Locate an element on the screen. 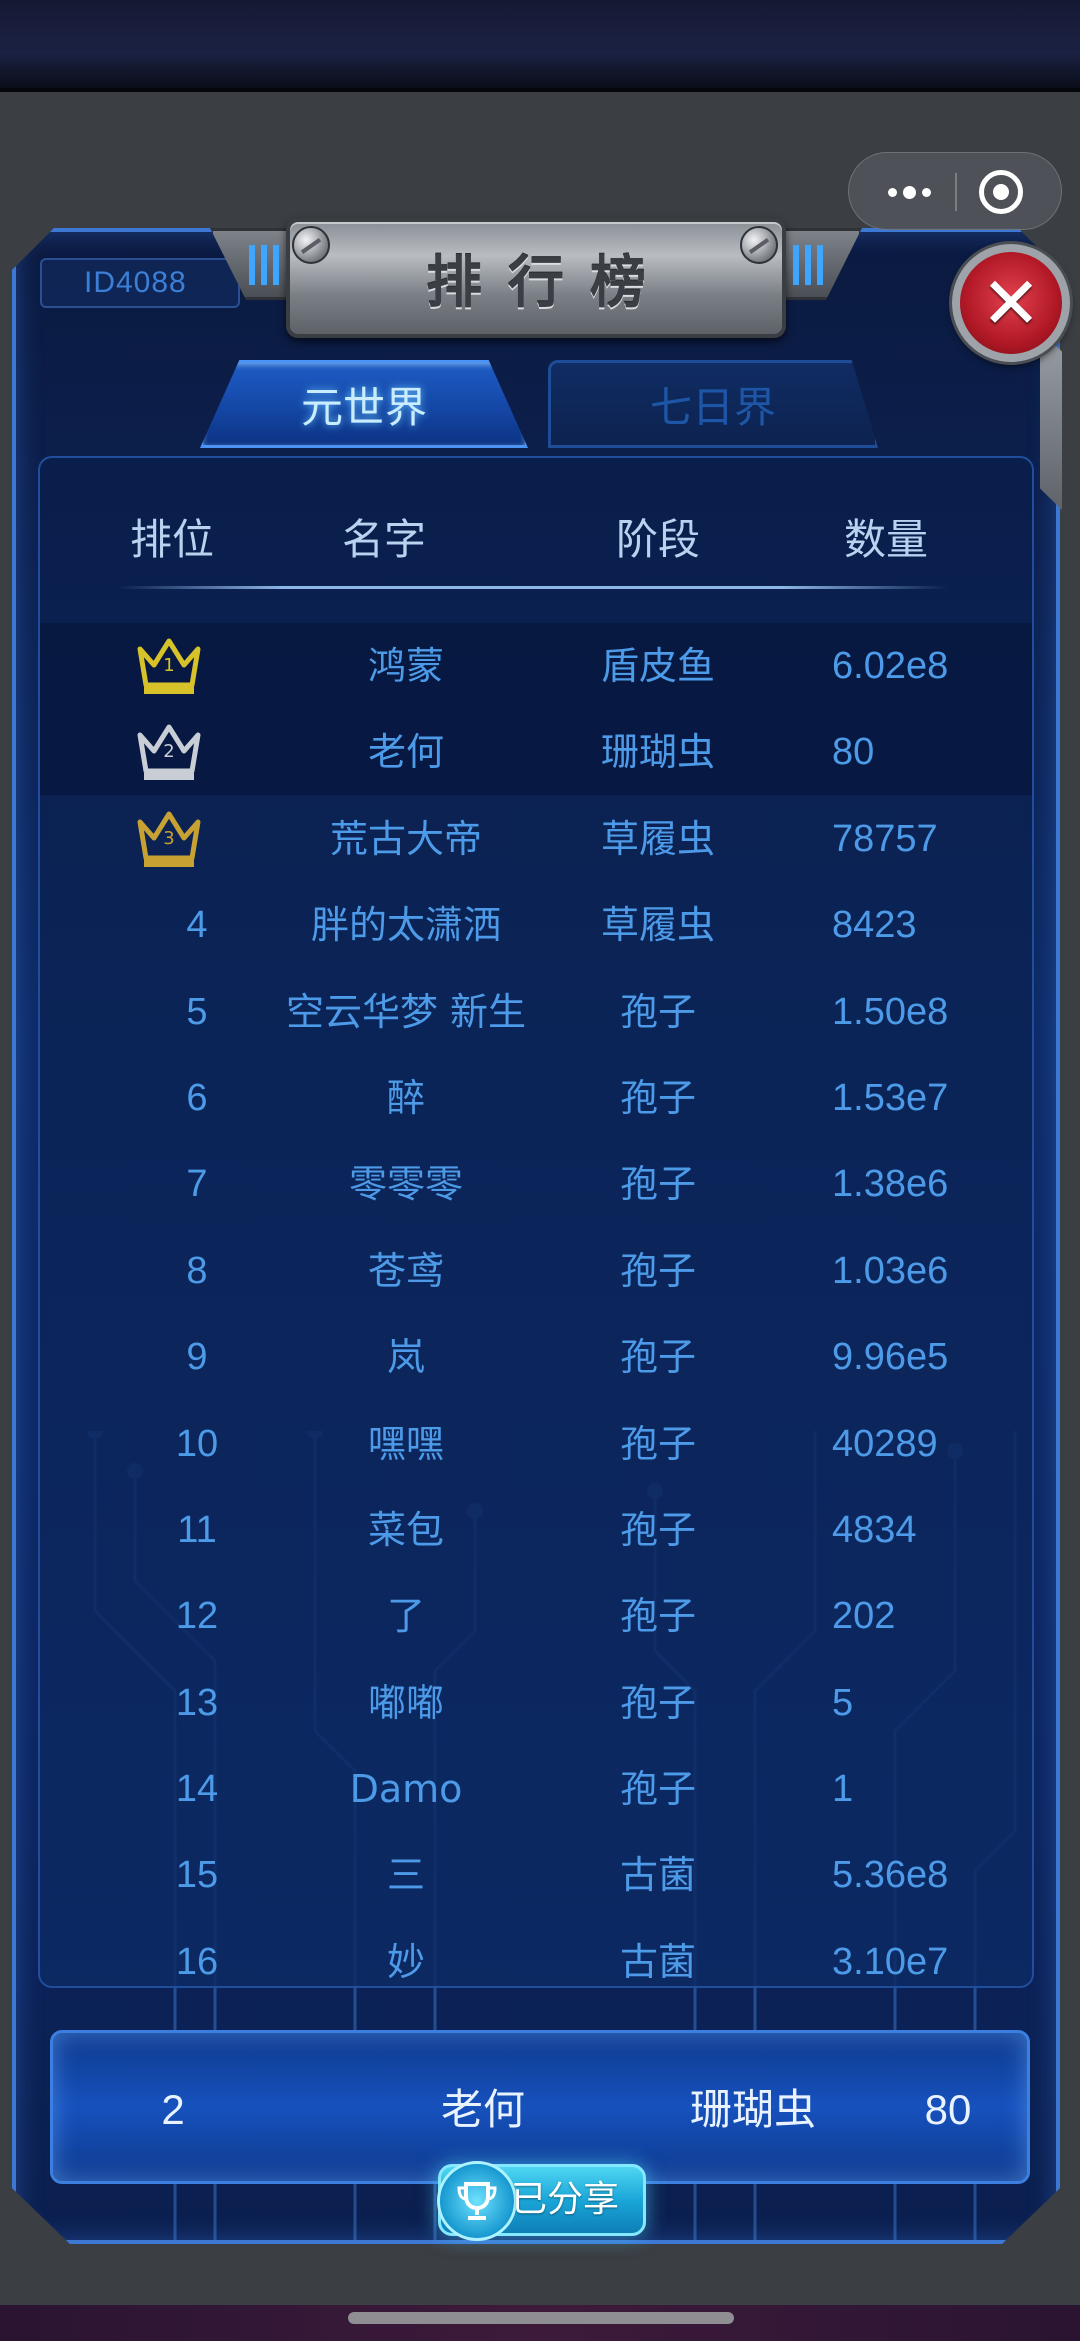  my-stage: 珊瑚虫 is located at coordinates (752, 2109).